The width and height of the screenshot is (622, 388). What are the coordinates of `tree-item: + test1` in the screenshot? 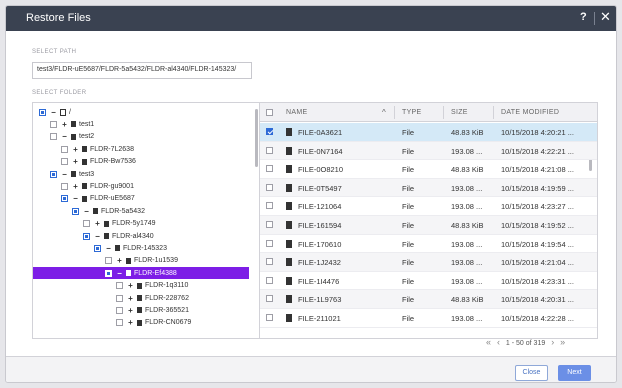 It's located at (63, 124).